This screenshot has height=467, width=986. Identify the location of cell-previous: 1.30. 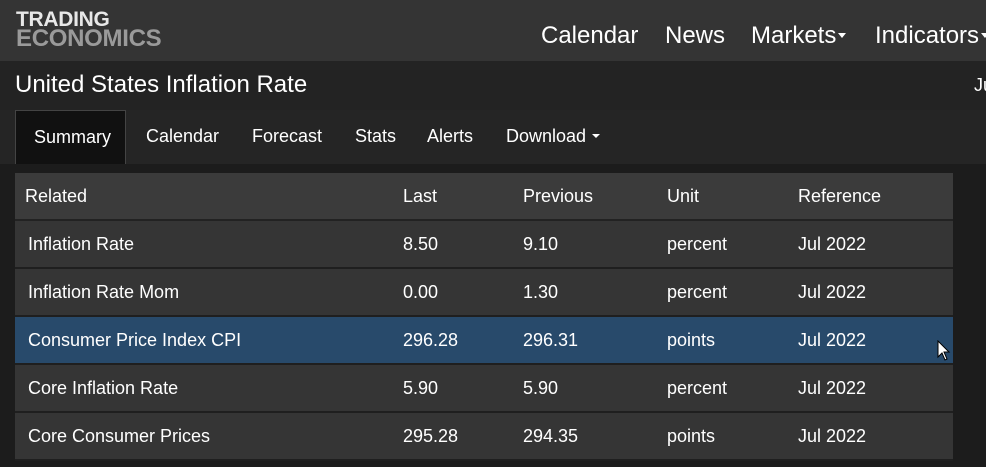
(541, 292).